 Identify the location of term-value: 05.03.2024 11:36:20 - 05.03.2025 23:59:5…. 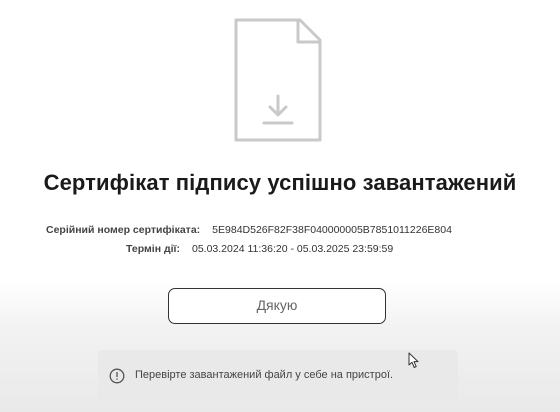
(292, 249).